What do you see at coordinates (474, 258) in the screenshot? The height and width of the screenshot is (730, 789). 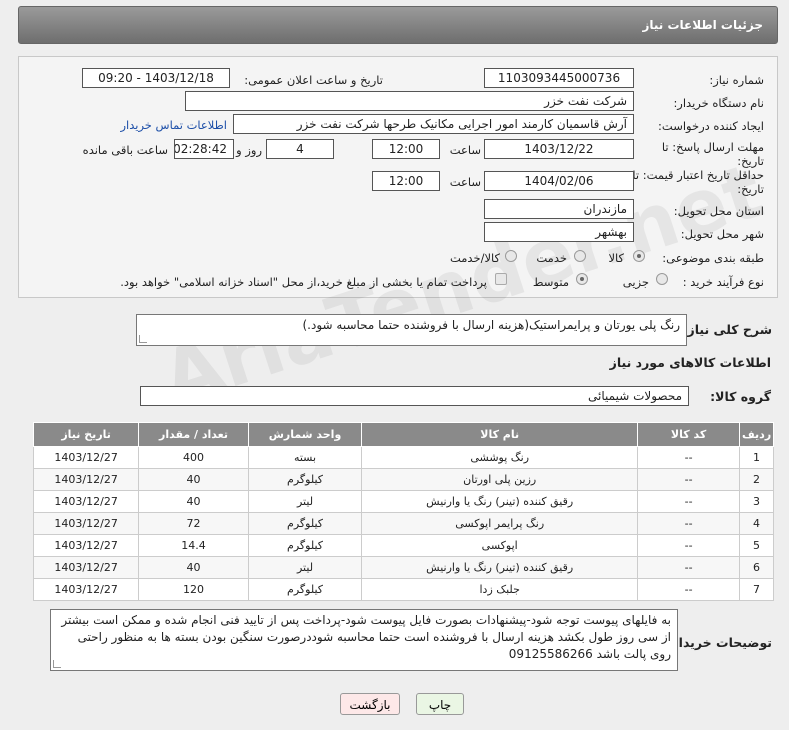 I see `category-option-both: کالا/خدمت` at bounding box center [474, 258].